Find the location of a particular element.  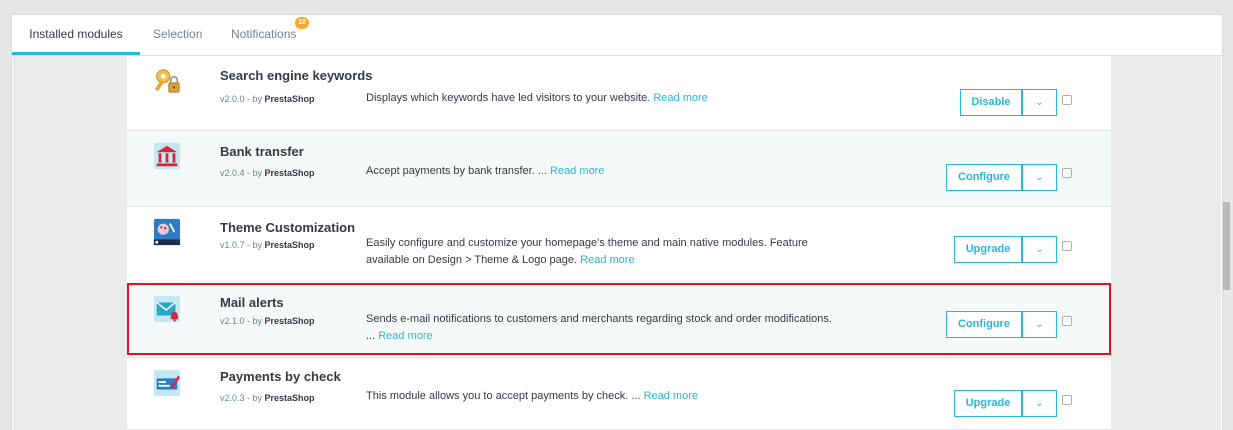

tab-installed-modules: Installed modules is located at coordinates (76, 35).